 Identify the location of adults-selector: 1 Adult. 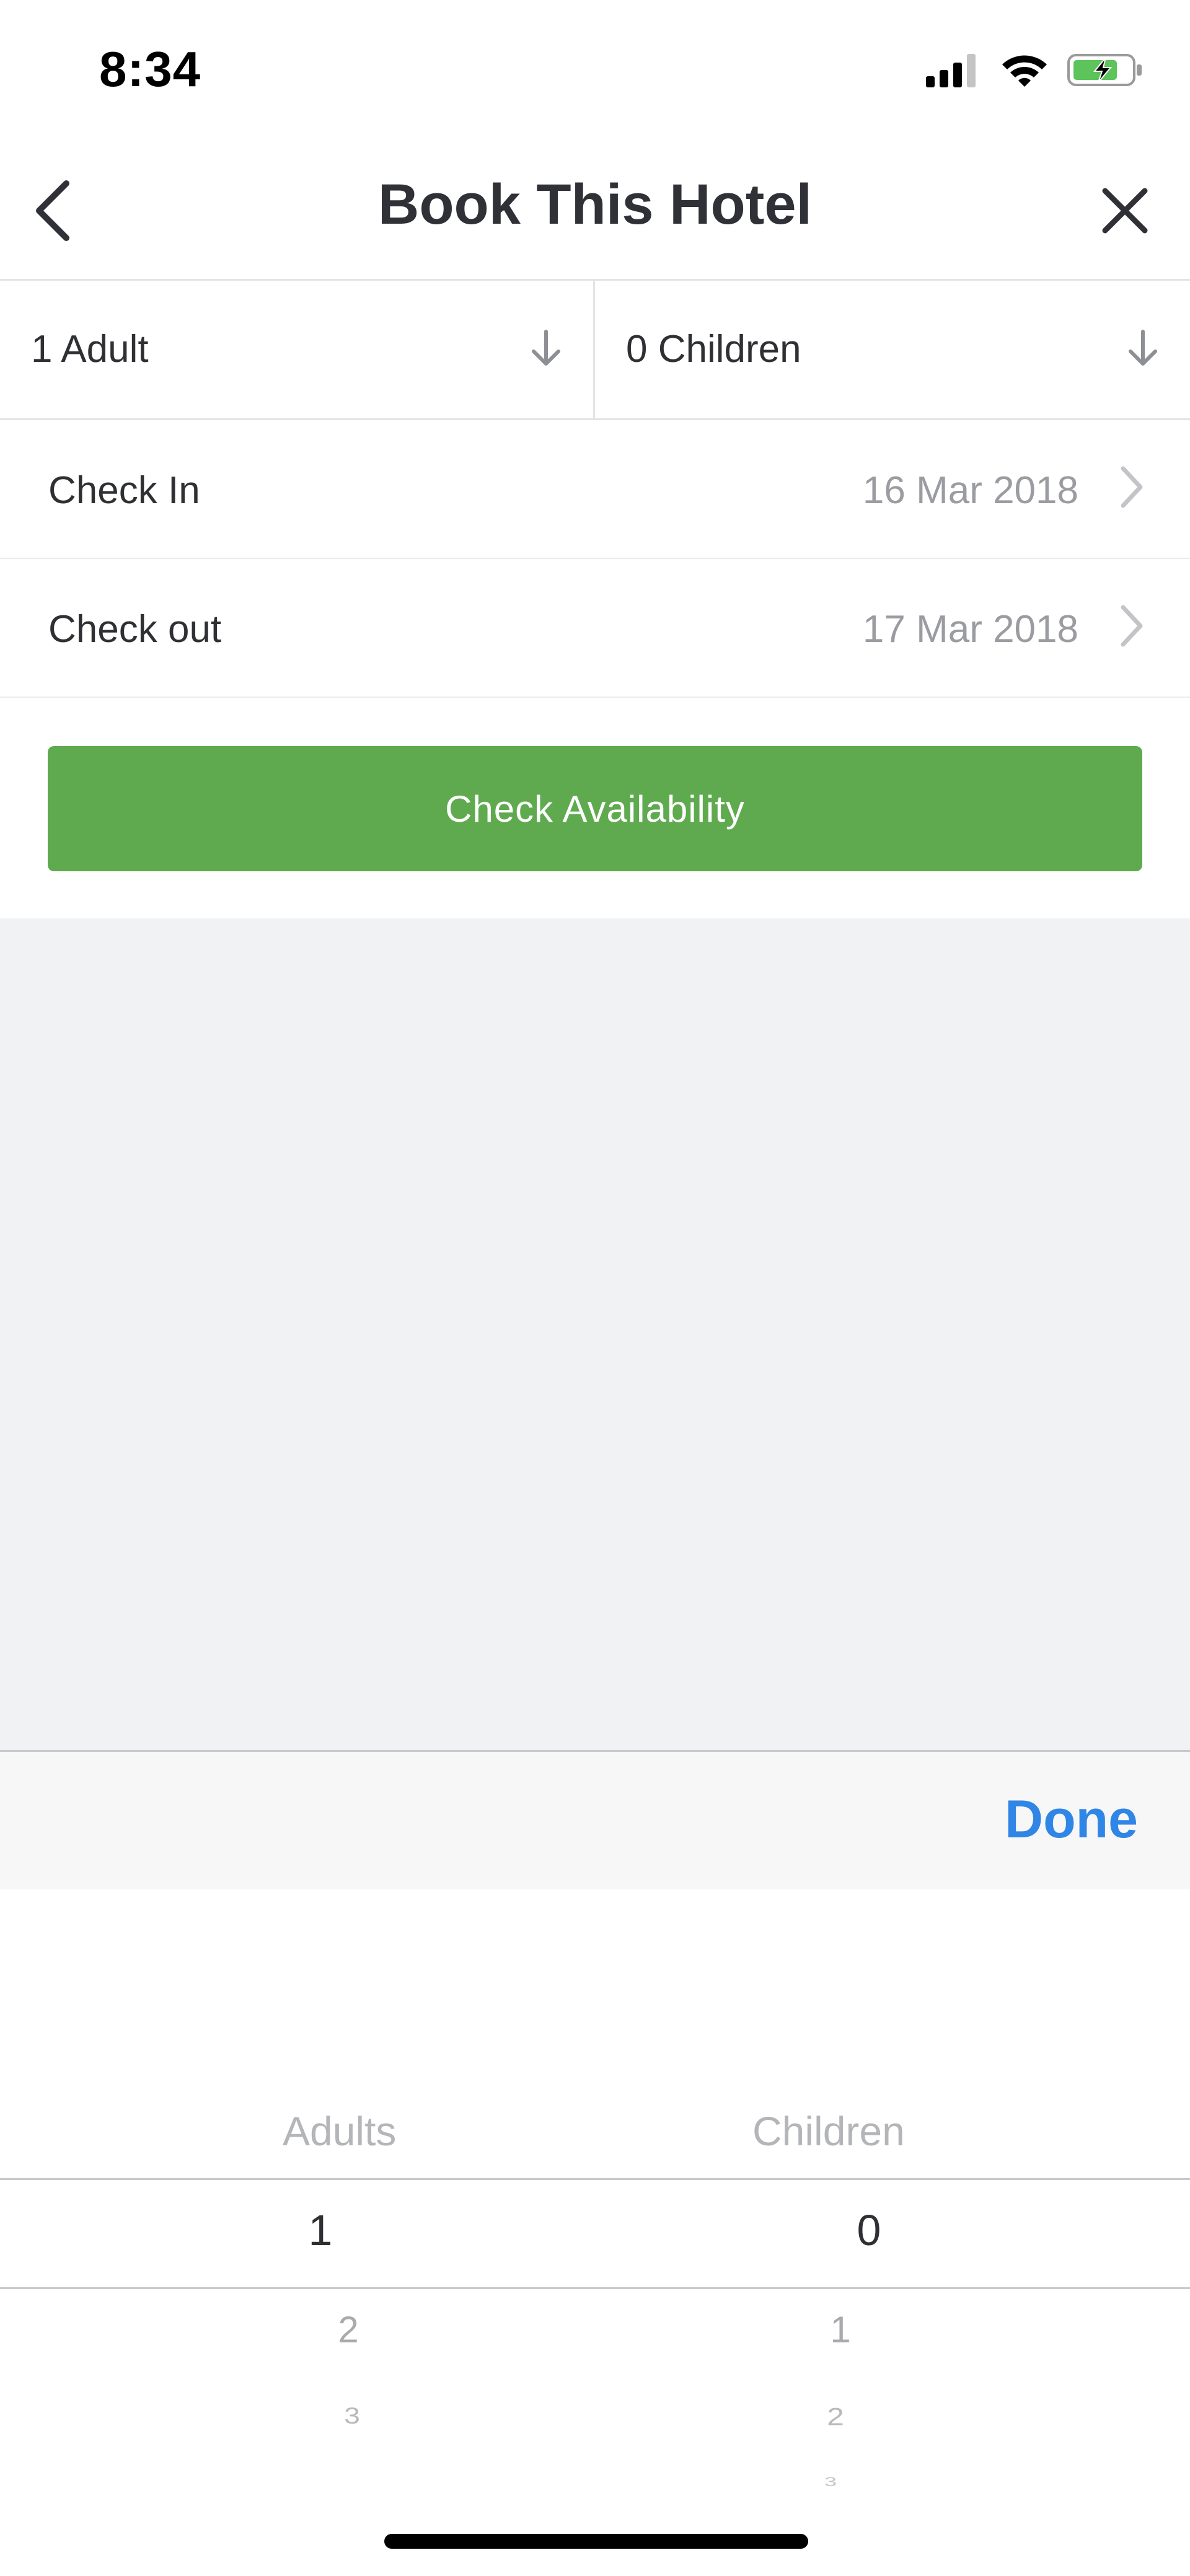
(297, 349).